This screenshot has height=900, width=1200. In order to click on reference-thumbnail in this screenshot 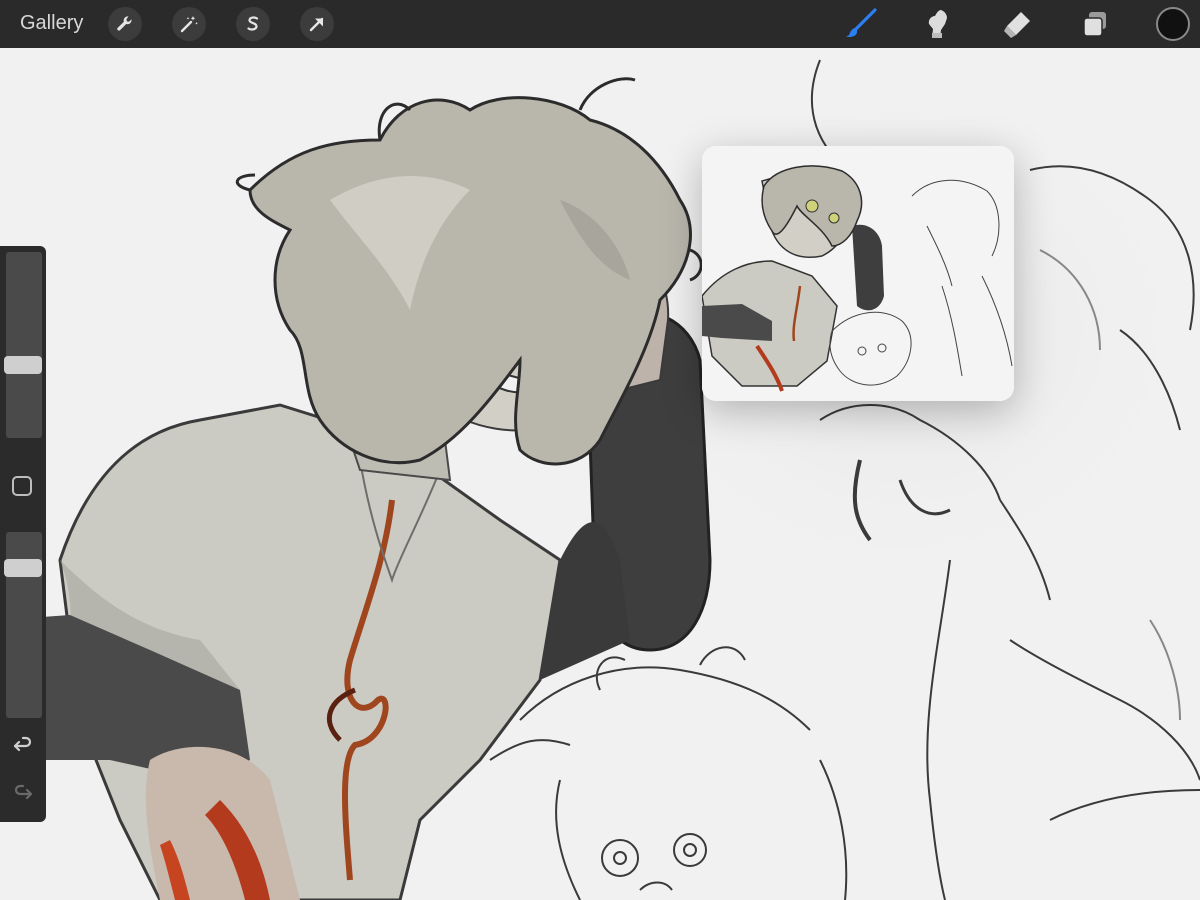, I will do `click(858, 273)`.